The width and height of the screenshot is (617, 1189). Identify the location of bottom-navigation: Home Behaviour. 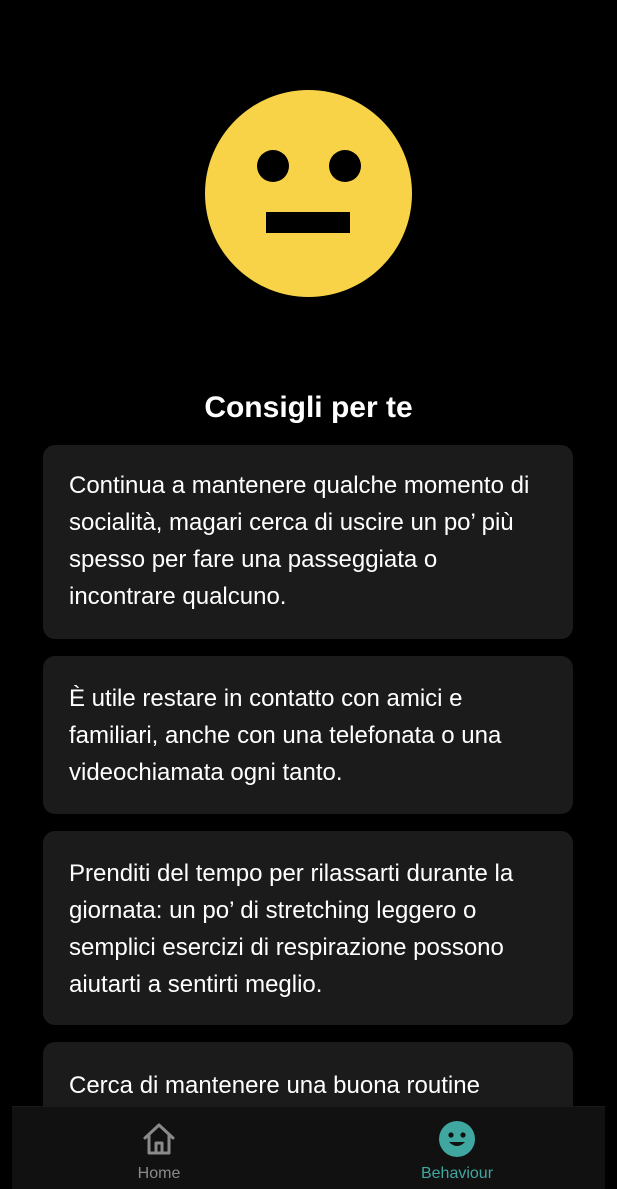
(308, 1147).